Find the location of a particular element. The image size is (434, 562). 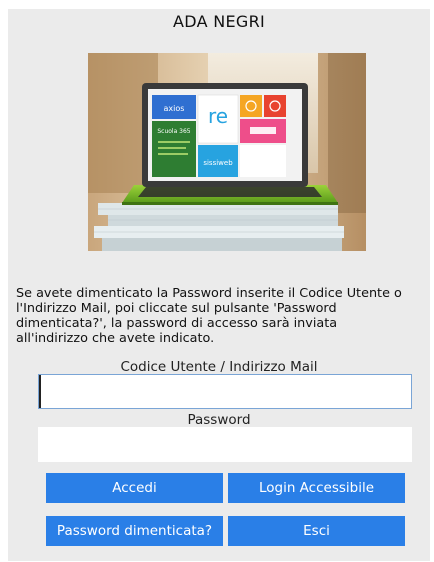

password-input is located at coordinates (225, 444).